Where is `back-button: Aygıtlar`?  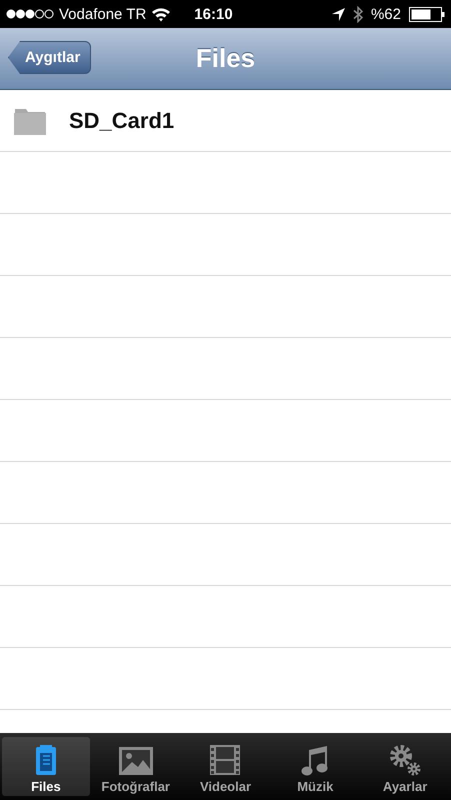
back-button: Aygıtlar is located at coordinates (50, 57).